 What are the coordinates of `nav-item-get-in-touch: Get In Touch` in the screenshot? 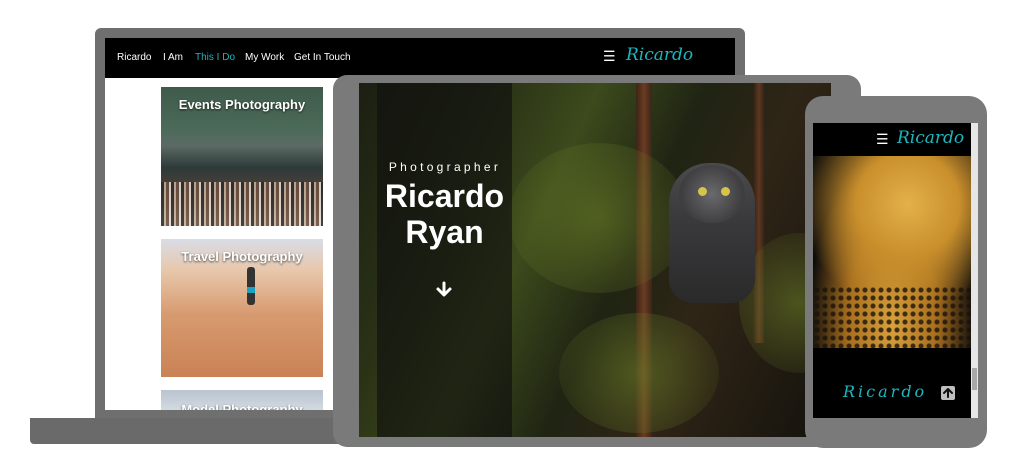 It's located at (322, 57).